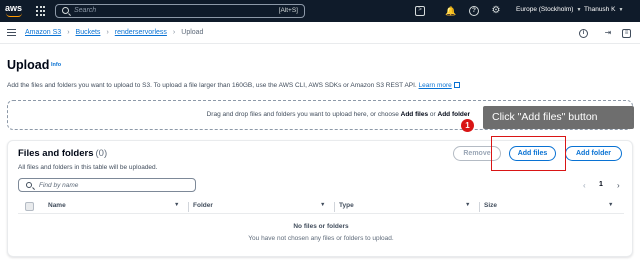  What do you see at coordinates (593, 153) in the screenshot?
I see `add-folder-button: Add folder` at bounding box center [593, 153].